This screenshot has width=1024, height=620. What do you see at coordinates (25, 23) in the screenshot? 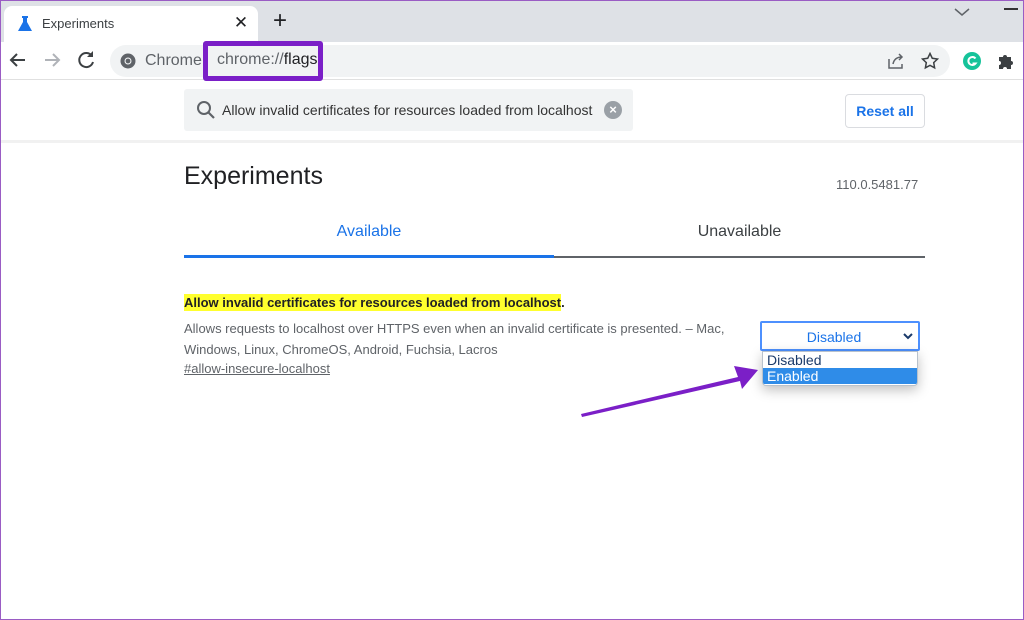
I see `flask-icon` at bounding box center [25, 23].